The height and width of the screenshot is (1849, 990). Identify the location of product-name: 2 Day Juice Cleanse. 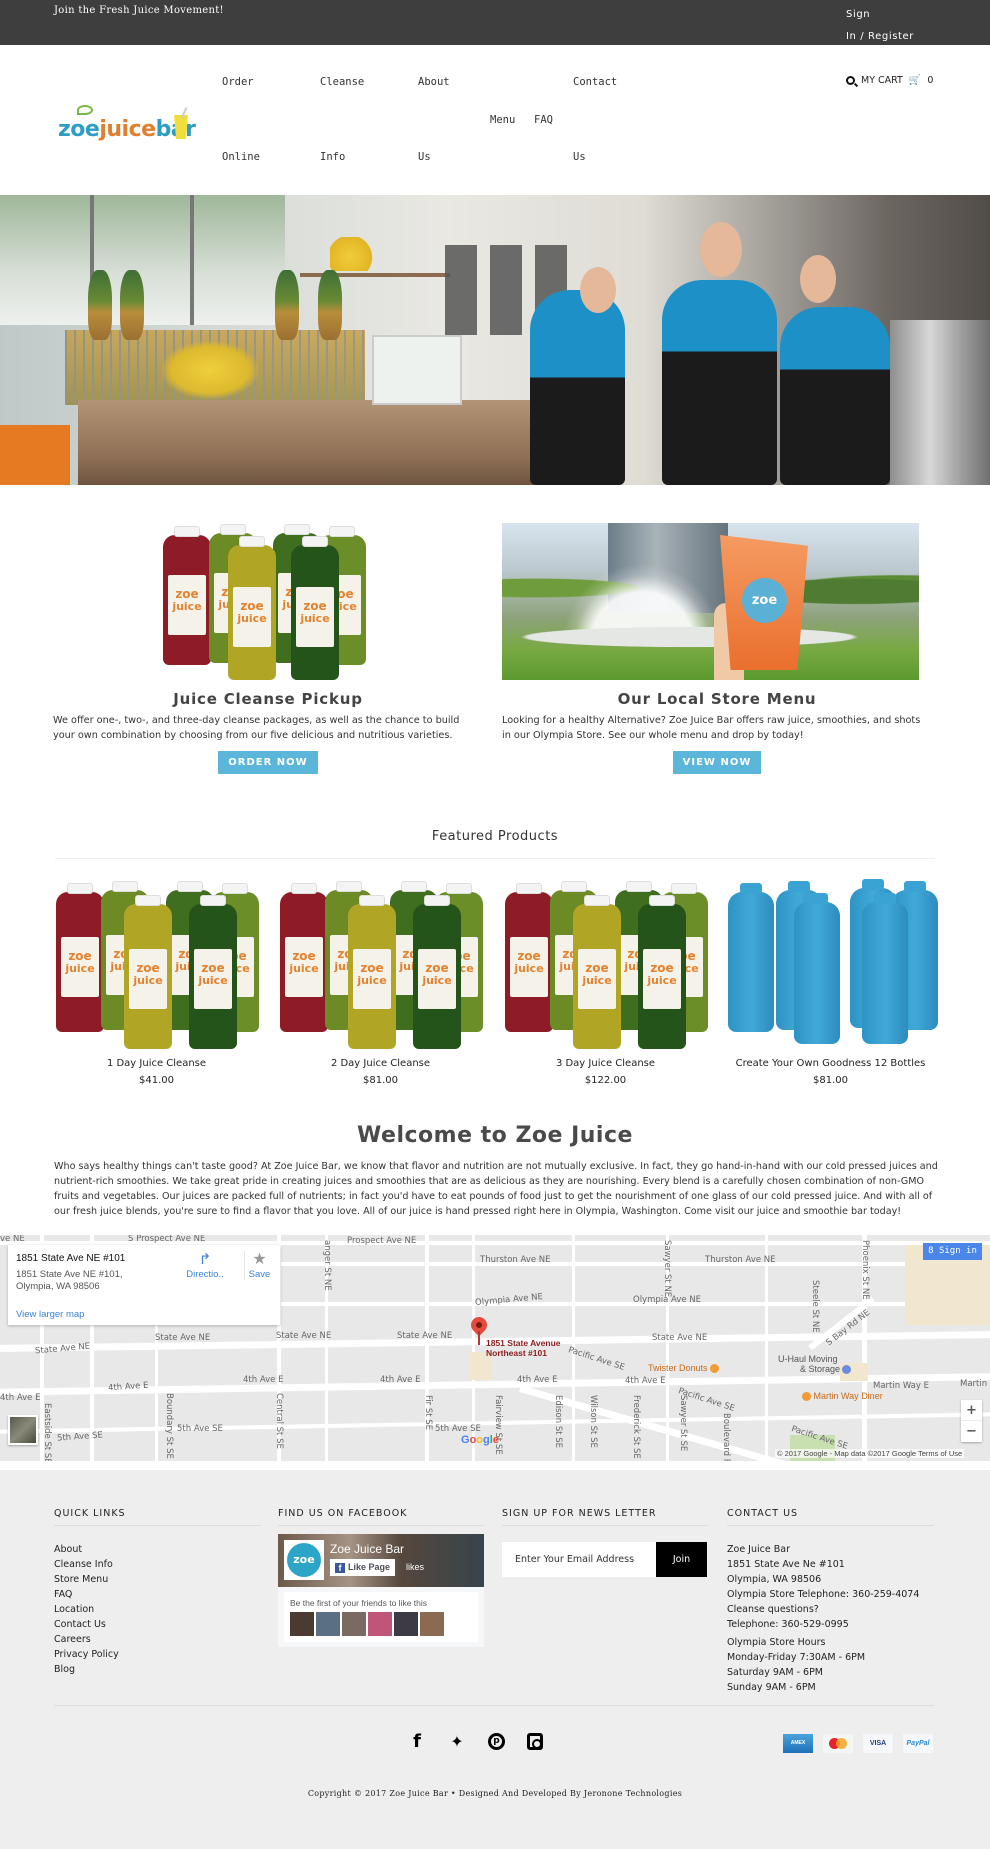
(380, 1063).